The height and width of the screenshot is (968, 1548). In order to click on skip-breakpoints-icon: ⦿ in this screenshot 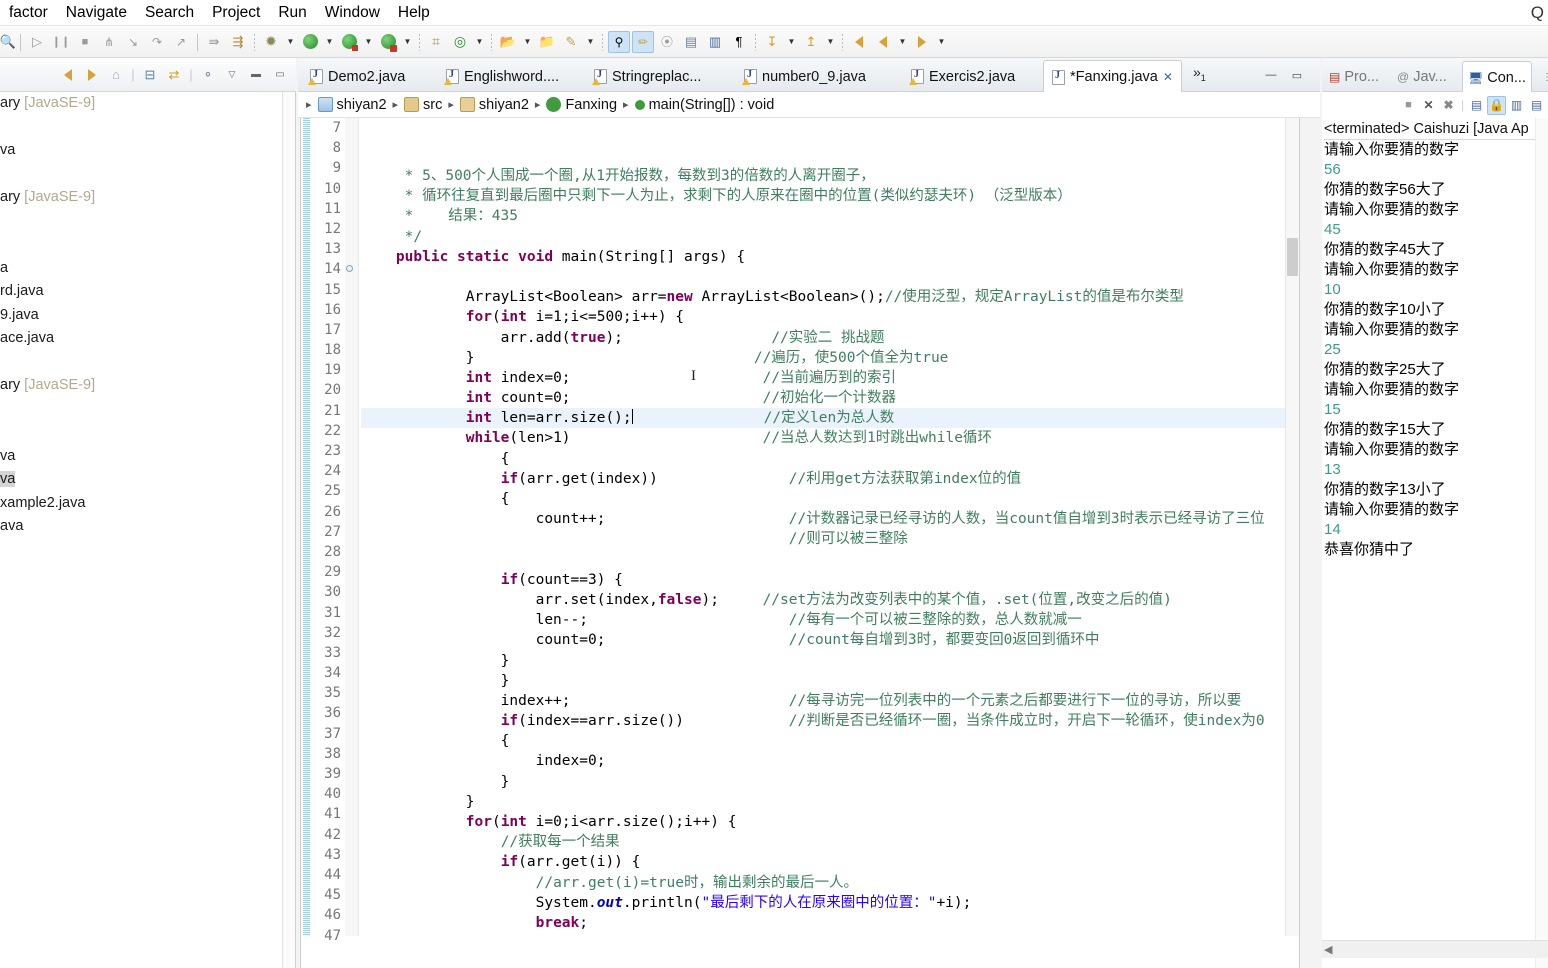, I will do `click(667, 42)`.